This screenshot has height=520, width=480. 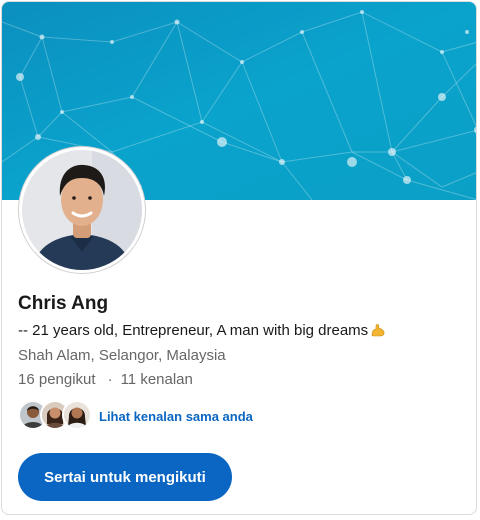 What do you see at coordinates (63, 303) in the screenshot?
I see `profile-name: Chris Ang` at bounding box center [63, 303].